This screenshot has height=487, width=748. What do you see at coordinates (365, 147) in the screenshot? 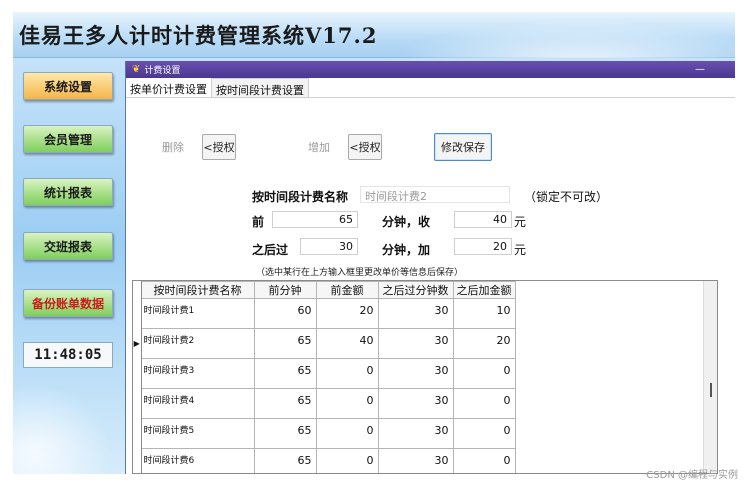
I see `authorize-add-button: <授权` at bounding box center [365, 147].